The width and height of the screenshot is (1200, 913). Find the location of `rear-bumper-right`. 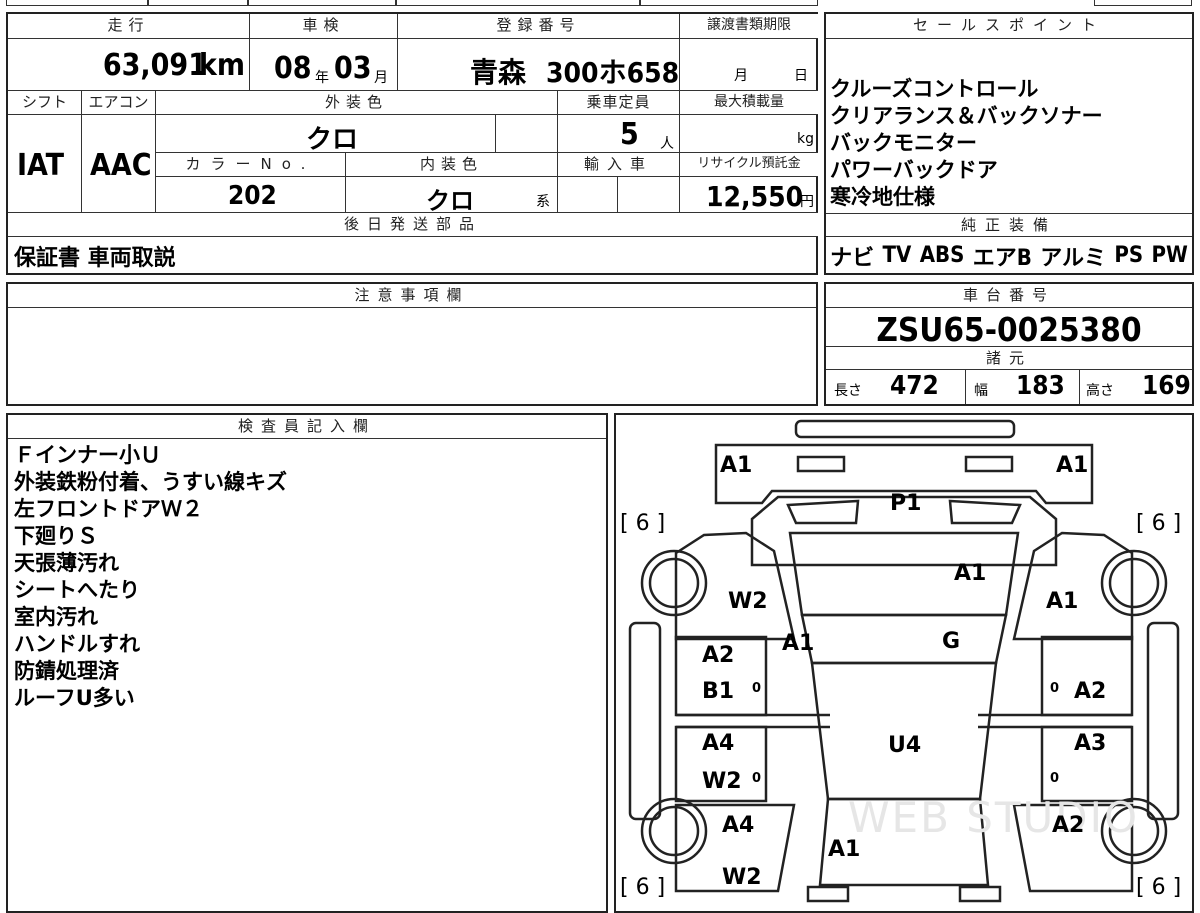

rear-bumper-right is located at coordinates (980, 894).